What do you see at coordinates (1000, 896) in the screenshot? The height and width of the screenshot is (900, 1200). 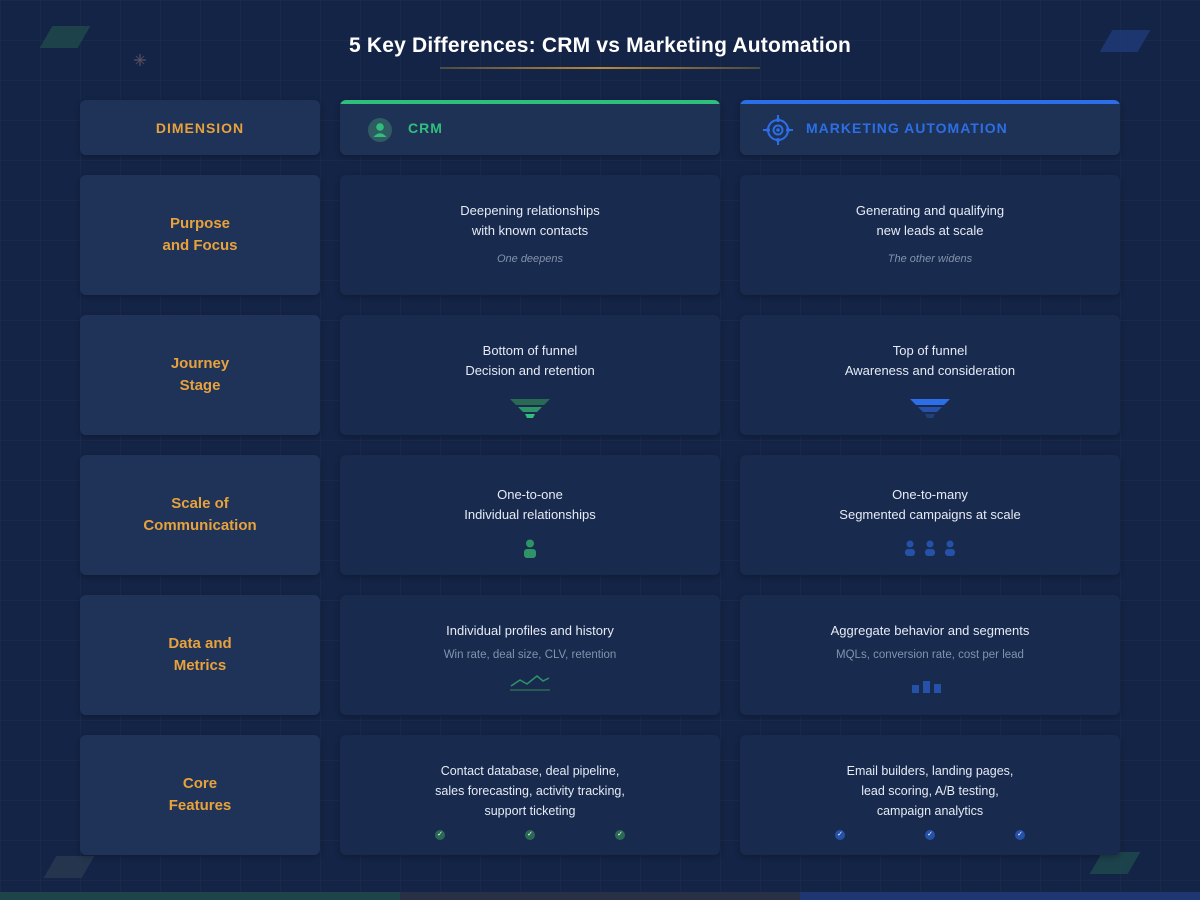 I see `bottom-band-ma` at bounding box center [1000, 896].